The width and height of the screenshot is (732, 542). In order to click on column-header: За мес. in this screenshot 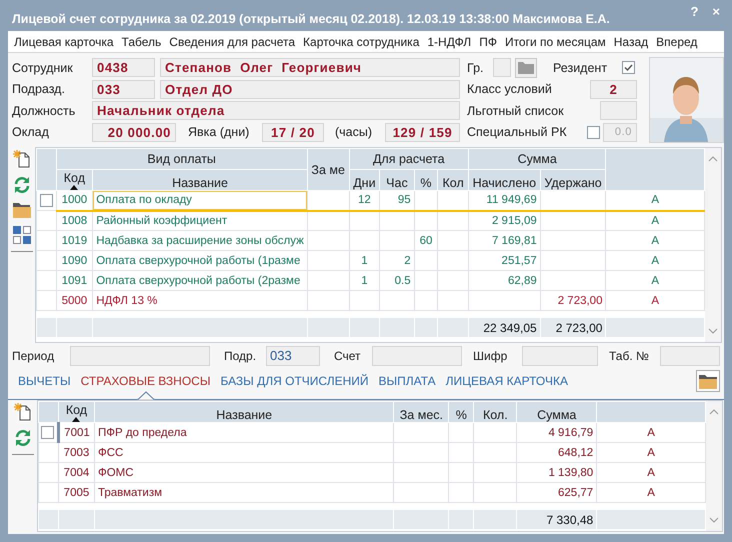, I will do `click(421, 412)`.